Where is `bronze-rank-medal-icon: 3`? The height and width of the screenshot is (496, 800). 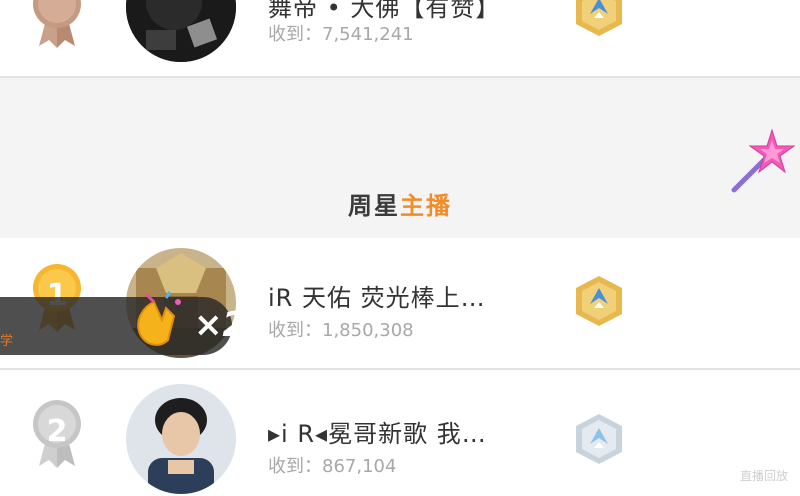
bronze-rank-medal-icon: 3 is located at coordinates (57, 24).